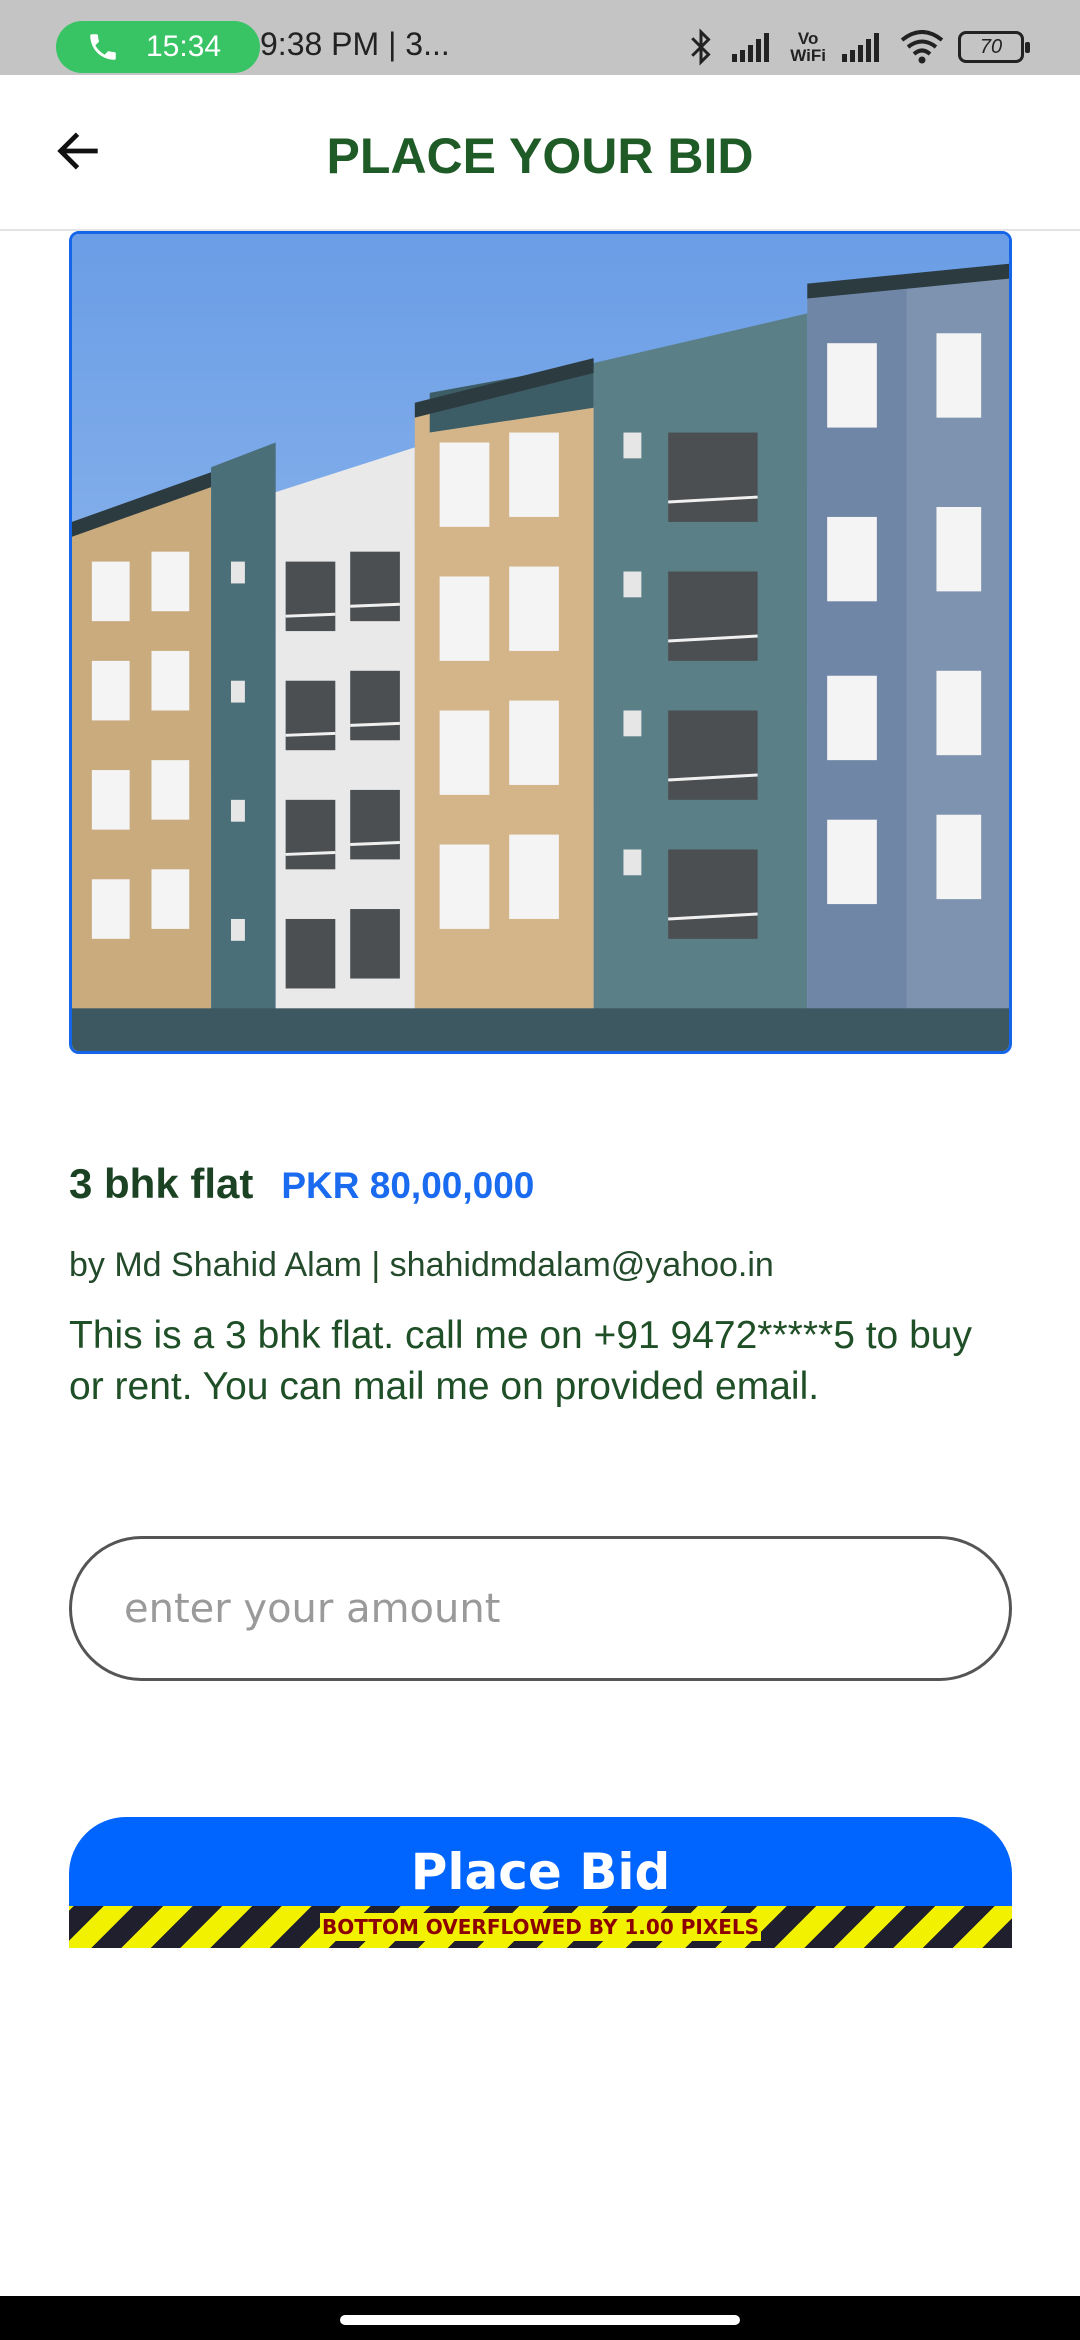  Describe the element at coordinates (540, 156) in the screenshot. I see `page-title: PLACE YOUR BID` at that location.